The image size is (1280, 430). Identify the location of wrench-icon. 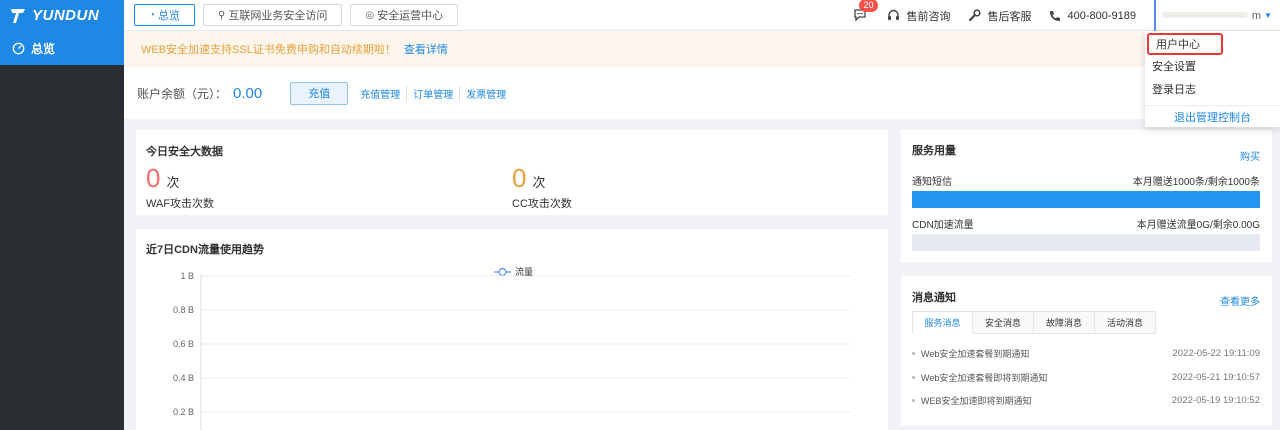
(975, 15).